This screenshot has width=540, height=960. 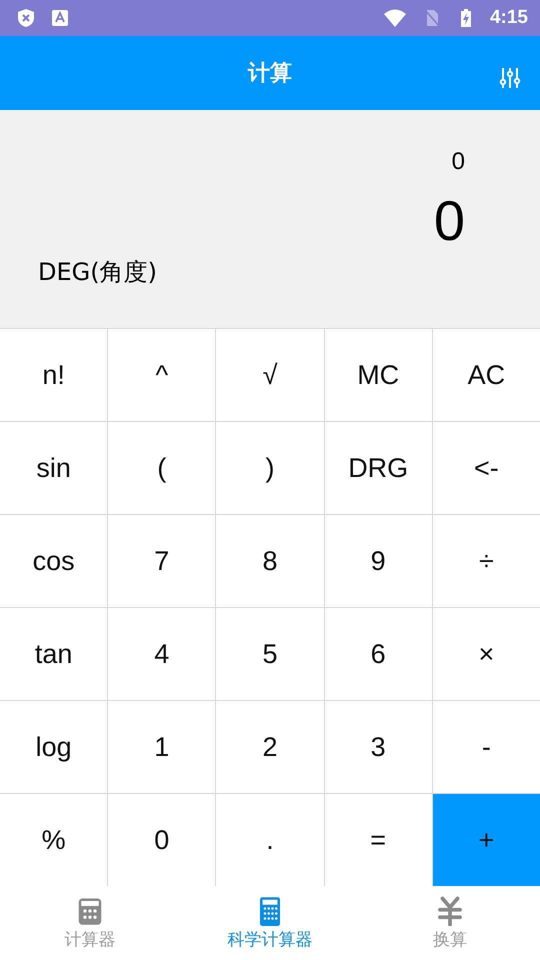 What do you see at coordinates (378, 747) in the screenshot?
I see `calculator-key: 3` at bounding box center [378, 747].